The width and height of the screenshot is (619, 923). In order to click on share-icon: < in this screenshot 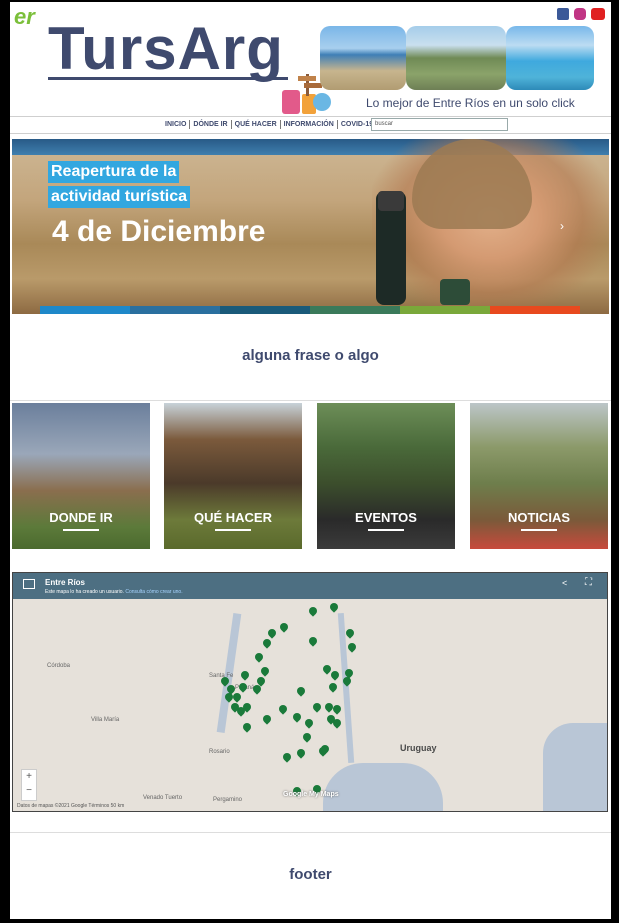, I will do `click(564, 583)`.